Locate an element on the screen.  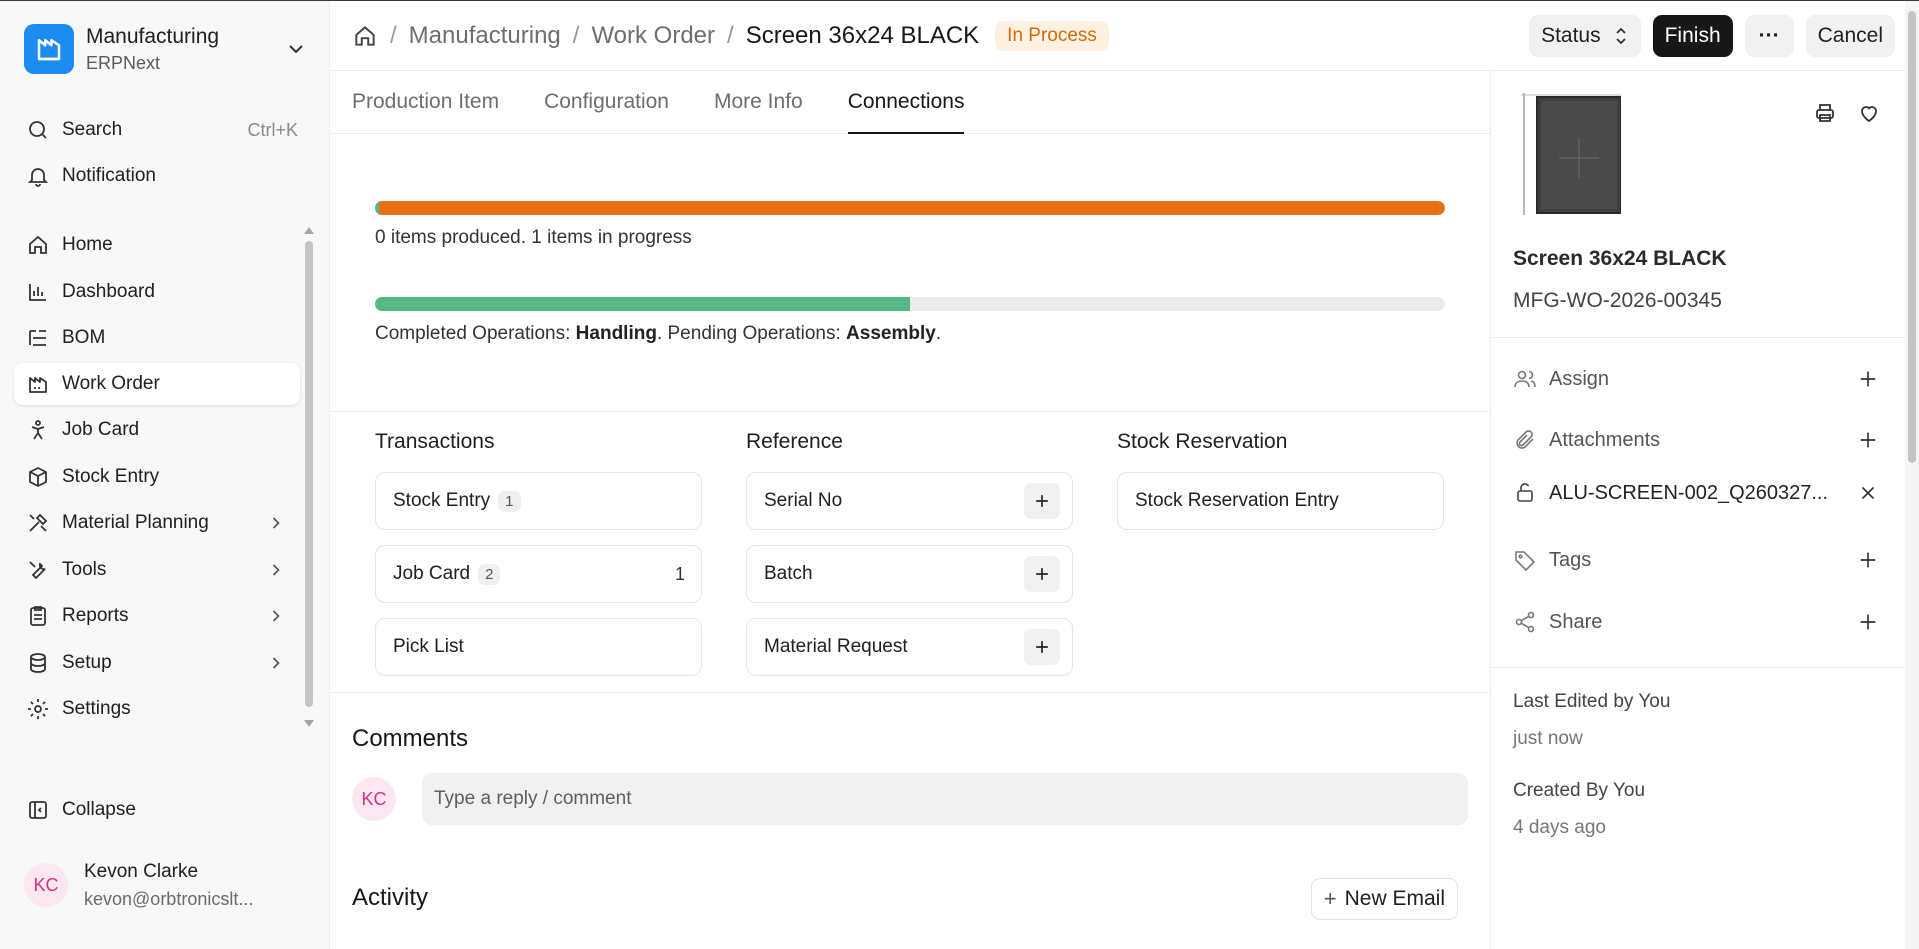
sidebar-item-stock-entry: Stock Entry is located at coordinates (157, 477).